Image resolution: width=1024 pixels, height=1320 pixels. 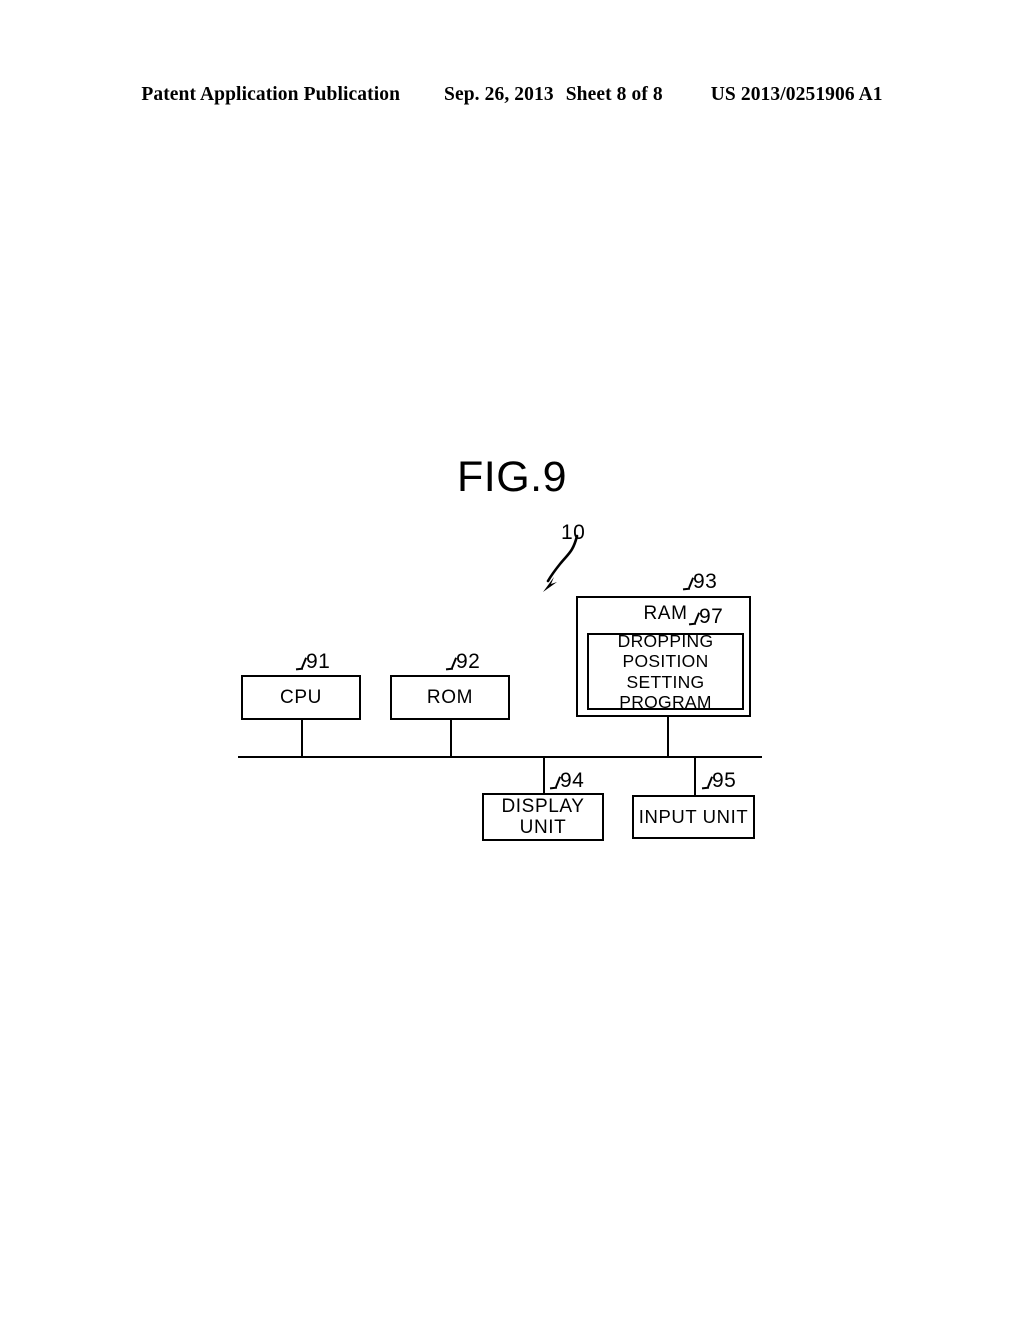 What do you see at coordinates (561, 563) in the screenshot?
I see `callout-arrow-icon` at bounding box center [561, 563].